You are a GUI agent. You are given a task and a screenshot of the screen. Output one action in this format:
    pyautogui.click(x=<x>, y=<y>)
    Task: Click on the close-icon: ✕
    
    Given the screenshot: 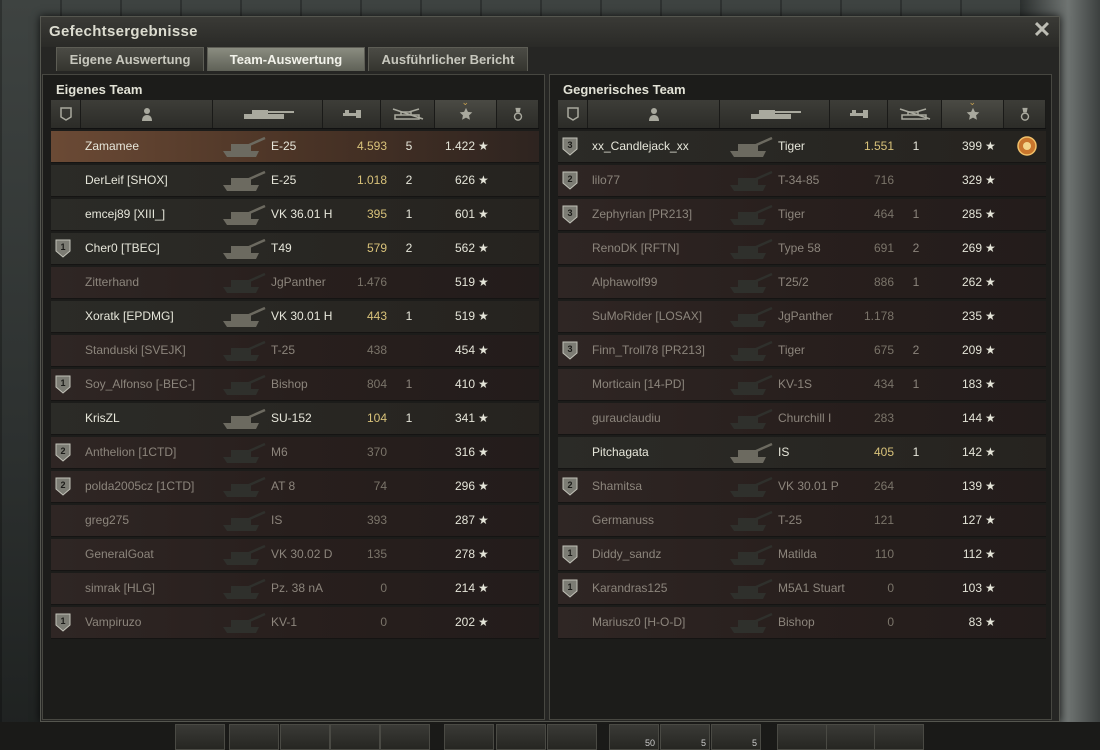 What is the action you would take?
    pyautogui.click(x=1042, y=30)
    